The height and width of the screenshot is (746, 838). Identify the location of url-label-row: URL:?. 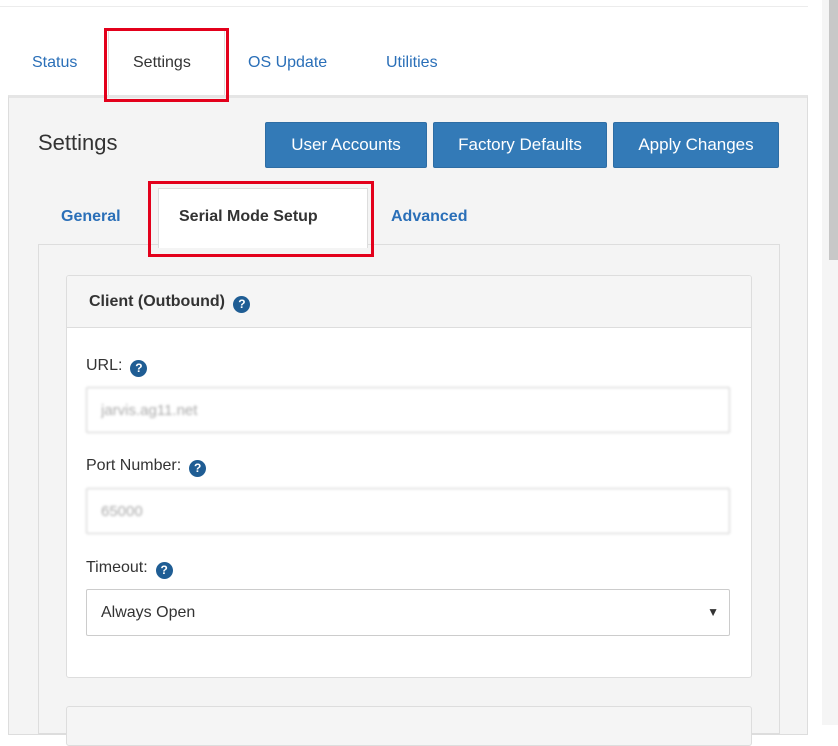
(117, 367).